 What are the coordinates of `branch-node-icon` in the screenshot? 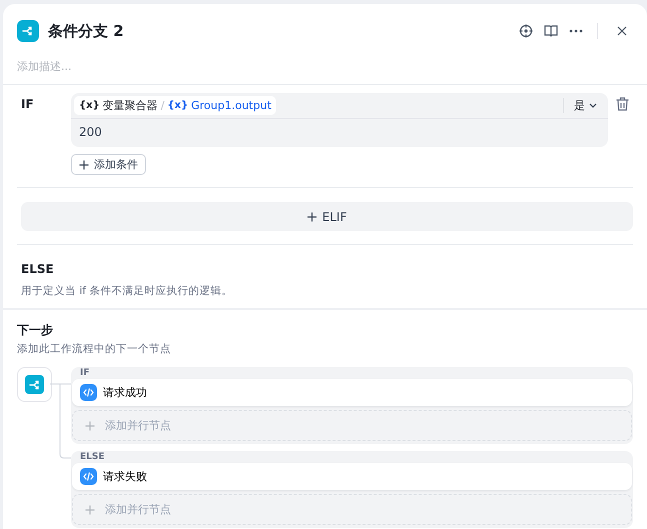 It's located at (28, 31).